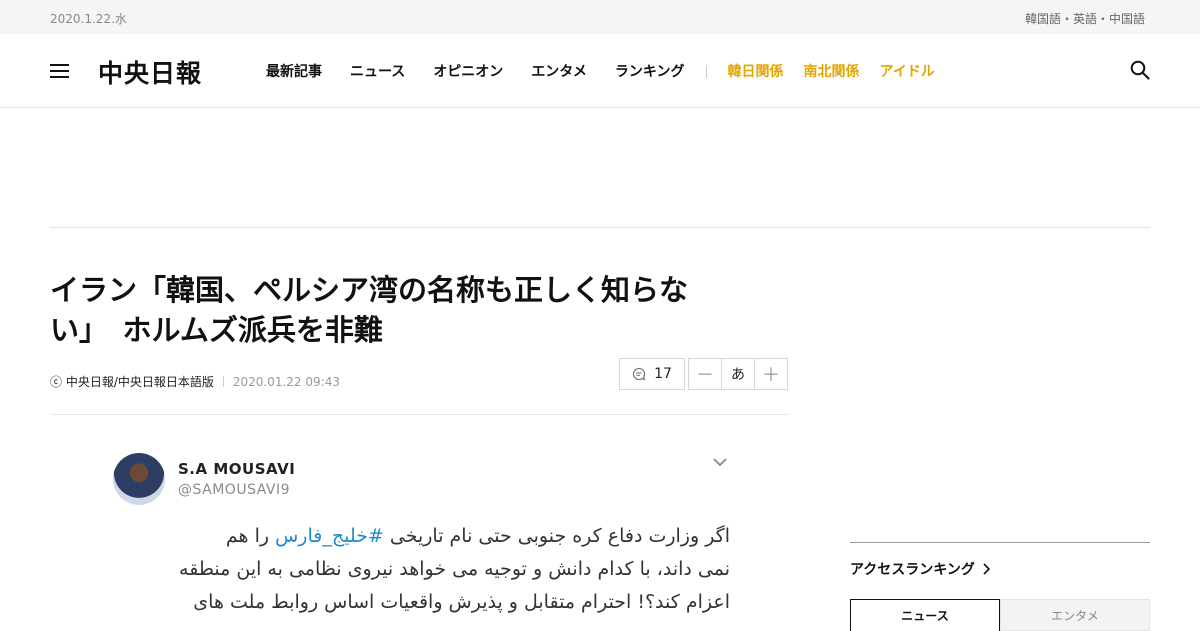  Describe the element at coordinates (1085, 18) in the screenshot. I see `language-links: 韓国語・英語・中国語` at that location.